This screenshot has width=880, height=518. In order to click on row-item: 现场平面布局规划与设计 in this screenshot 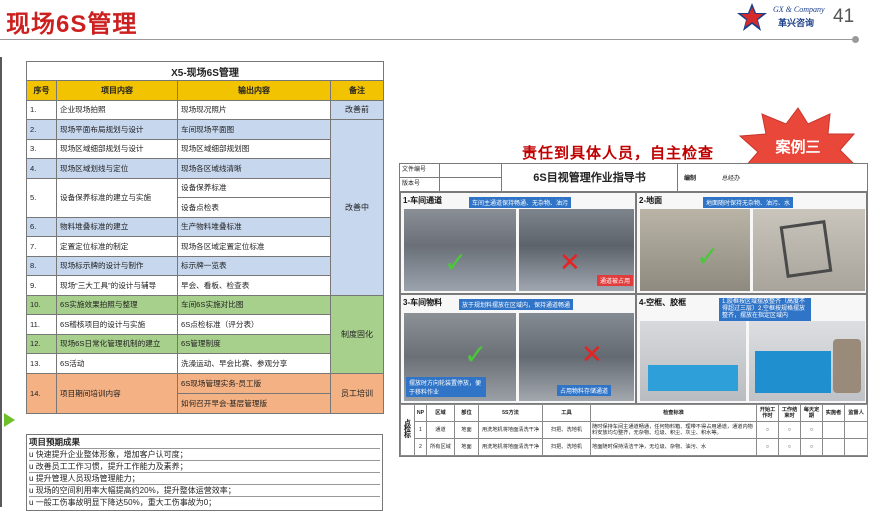, I will do `click(117, 129)`.